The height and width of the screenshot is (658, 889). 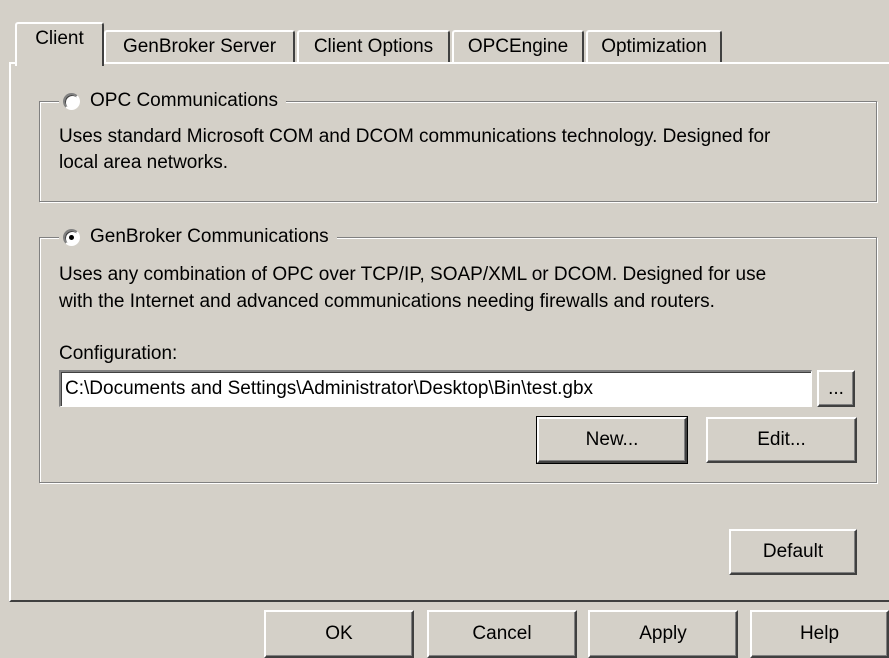 What do you see at coordinates (71, 101) in the screenshot?
I see `radio-unchecked-icon` at bounding box center [71, 101].